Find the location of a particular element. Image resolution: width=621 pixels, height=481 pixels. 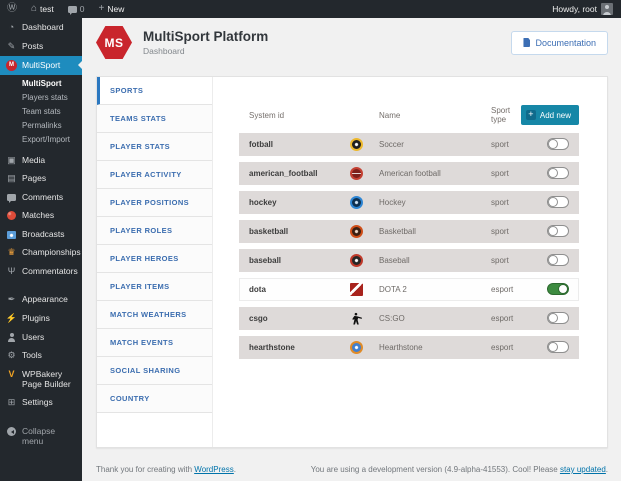

users-icon is located at coordinates (11, 337).